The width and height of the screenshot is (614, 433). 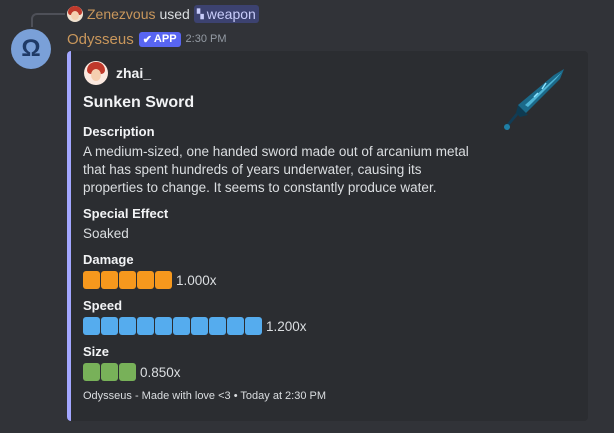 I want to click on reply-username: Zenezvous, so click(x=121, y=14).